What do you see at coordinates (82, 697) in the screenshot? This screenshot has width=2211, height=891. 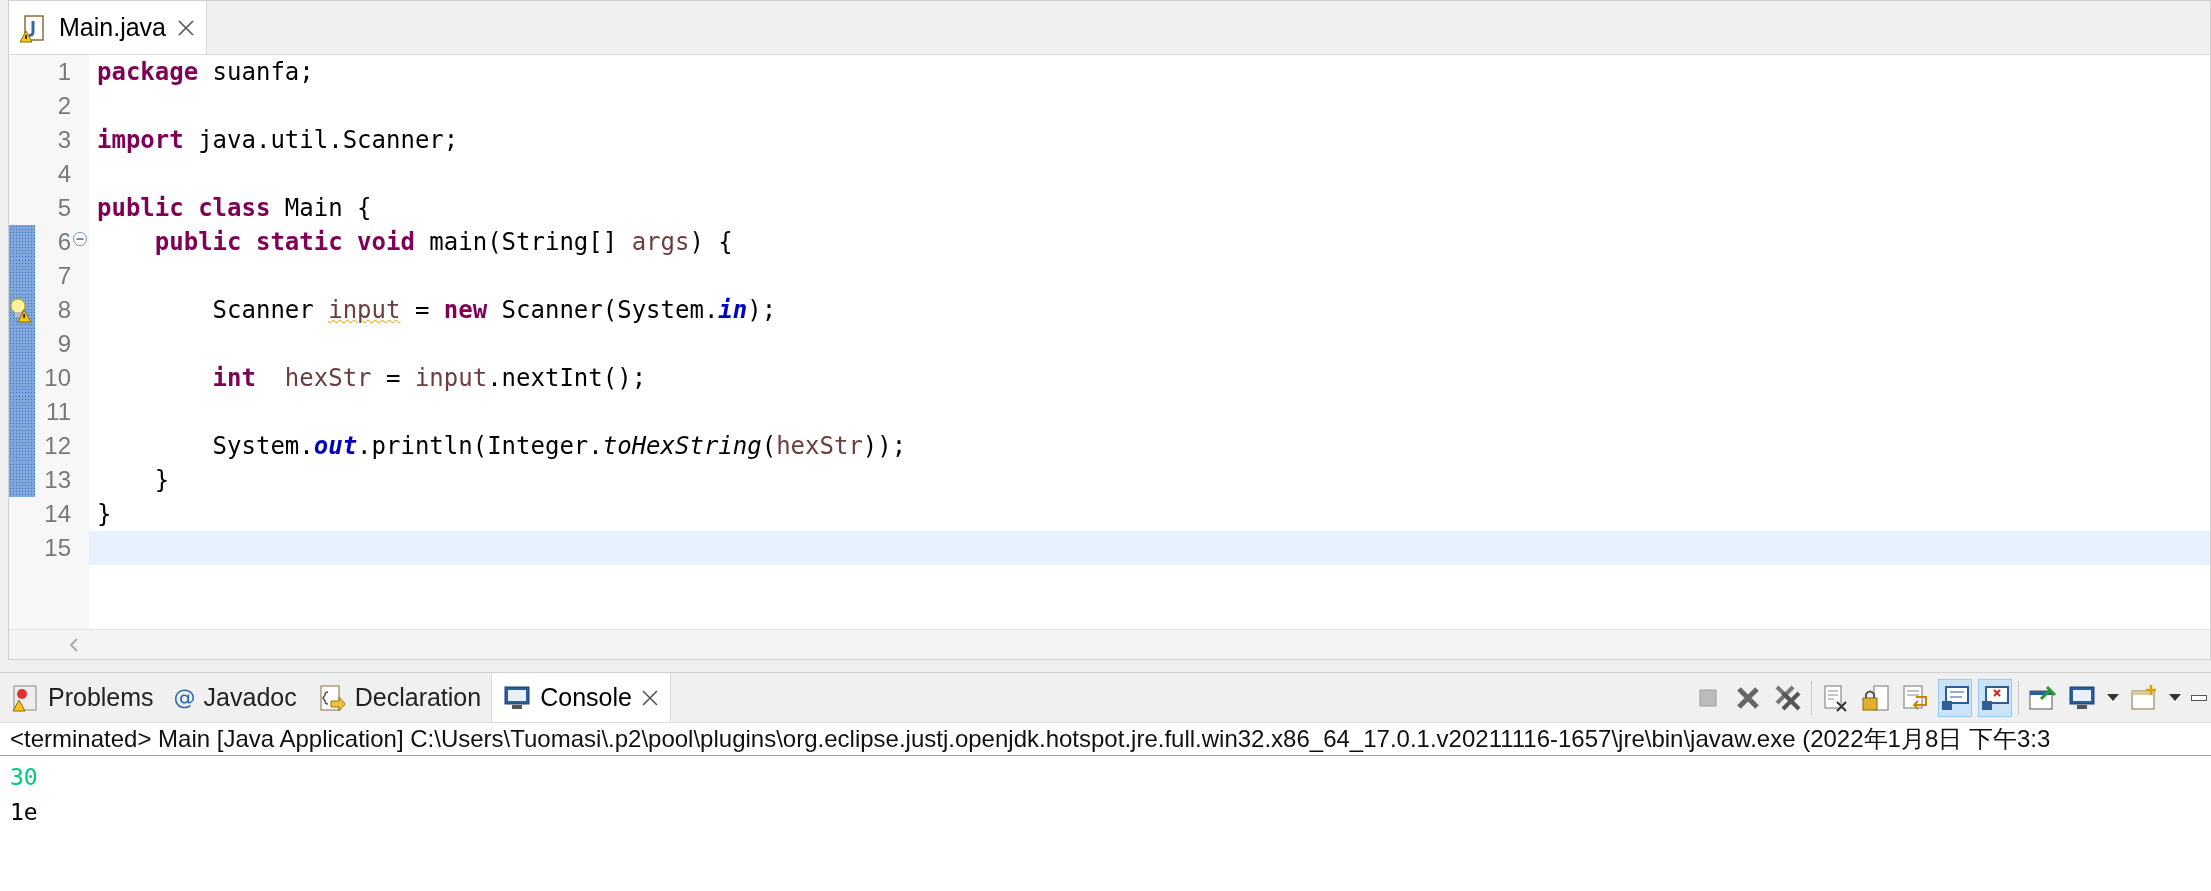 I see `panel-tab: Problems` at bounding box center [82, 697].